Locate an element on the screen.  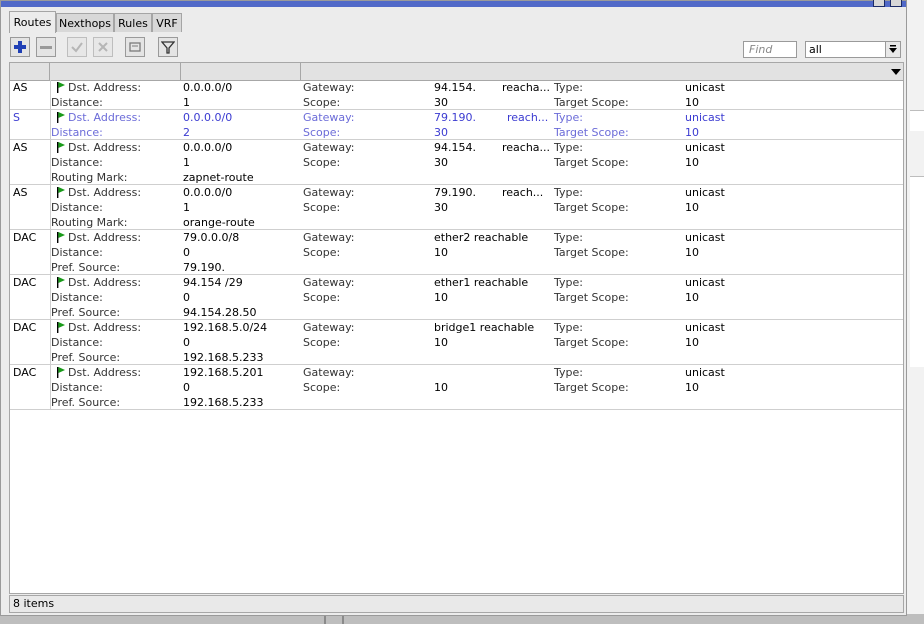
tab-nexthops: Nexthops is located at coordinates (85, 22).